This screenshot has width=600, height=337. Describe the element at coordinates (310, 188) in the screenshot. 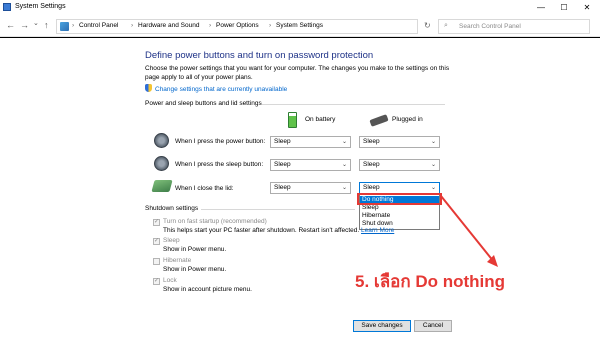

I see `close-lid-battery-select: Sleep ⌄` at that location.